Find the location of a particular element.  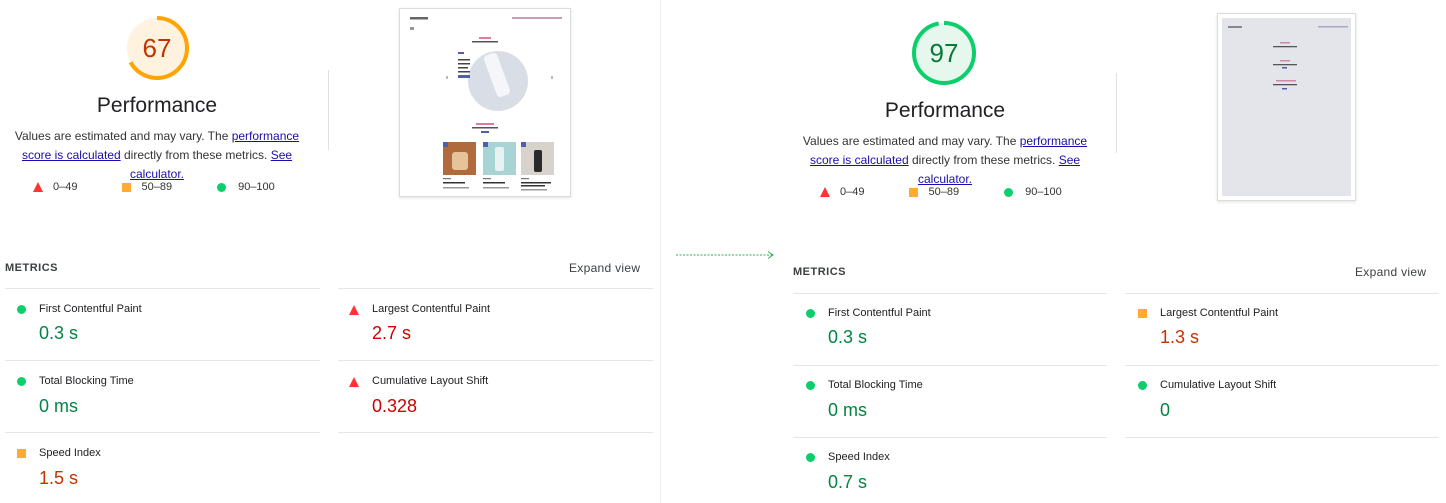

score-value: 97 is located at coordinates (944, 53).